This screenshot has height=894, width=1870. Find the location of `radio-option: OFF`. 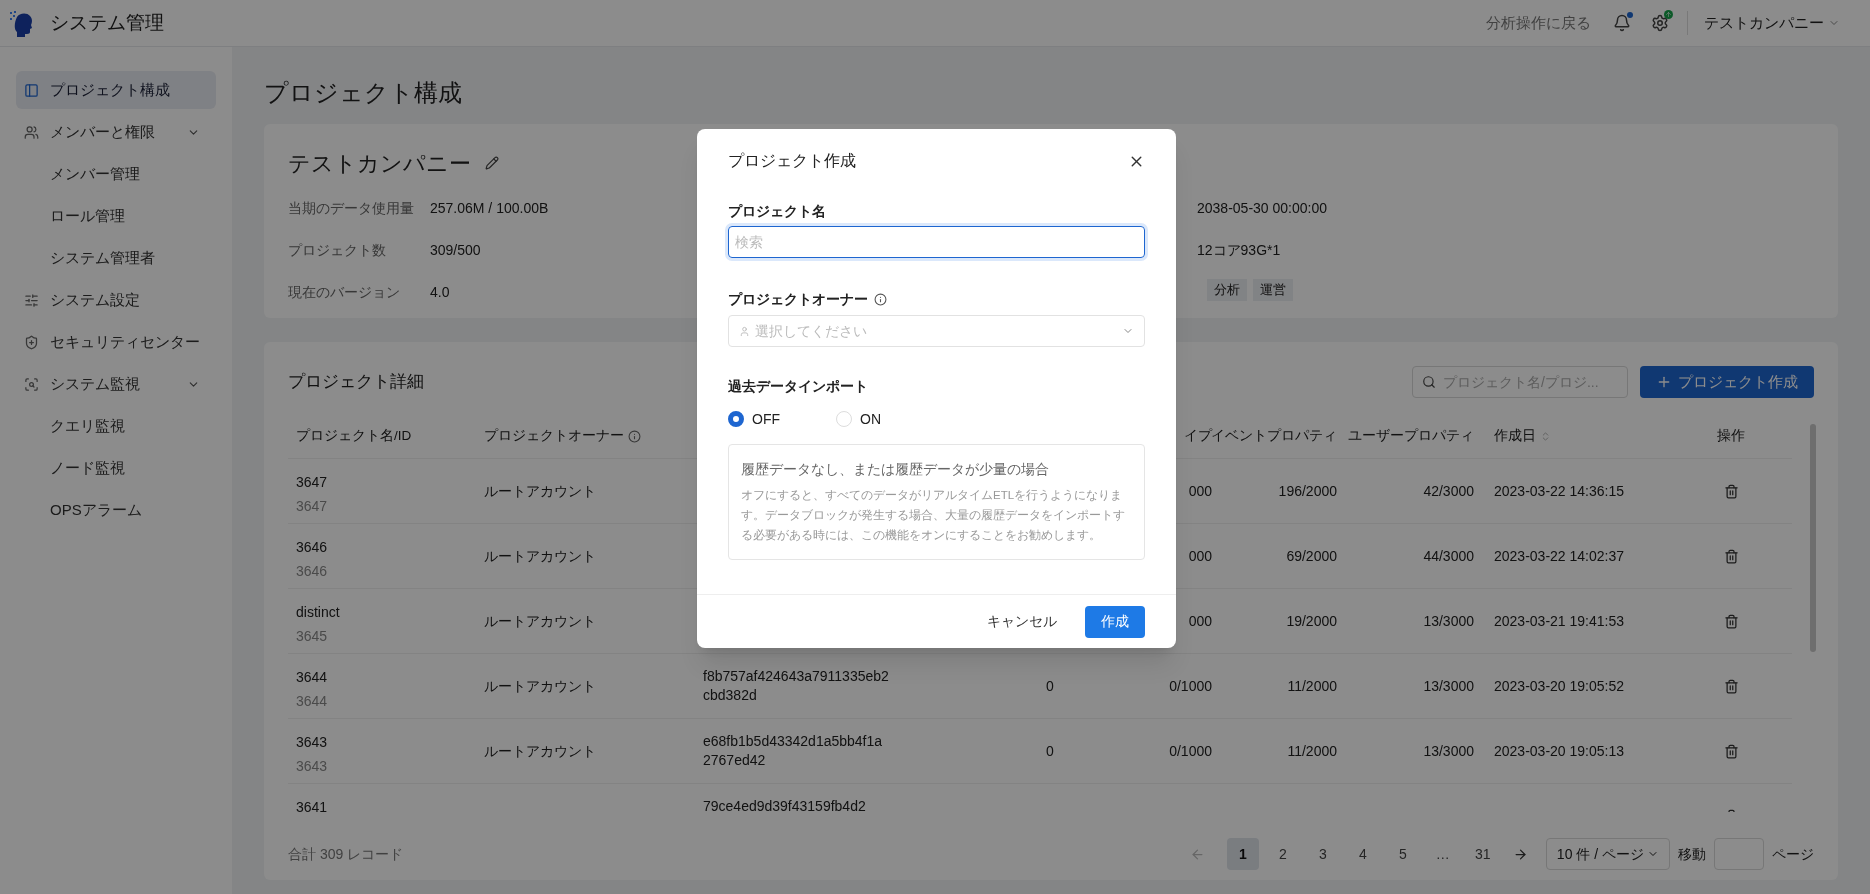

radio-option: OFF is located at coordinates (754, 419).